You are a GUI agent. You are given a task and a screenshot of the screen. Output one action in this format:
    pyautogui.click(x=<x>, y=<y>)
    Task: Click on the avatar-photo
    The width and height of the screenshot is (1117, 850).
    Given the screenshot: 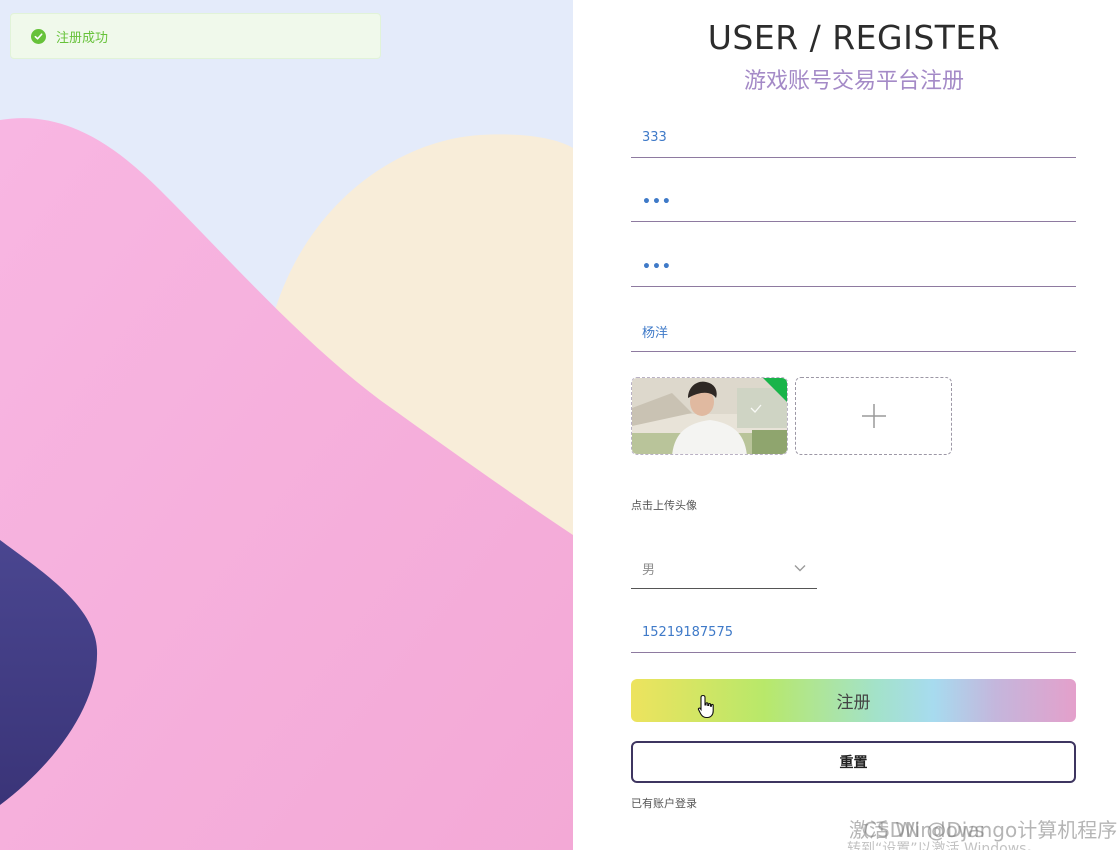 What is the action you would take?
    pyautogui.click(x=709, y=416)
    